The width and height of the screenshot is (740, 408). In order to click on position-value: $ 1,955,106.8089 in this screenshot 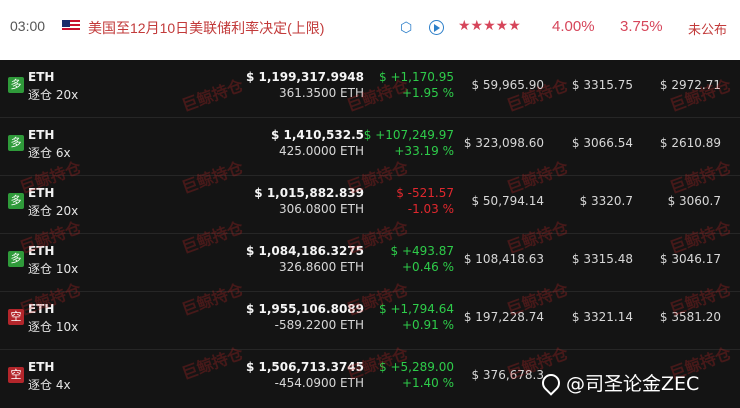, I will do `click(304, 309)`.